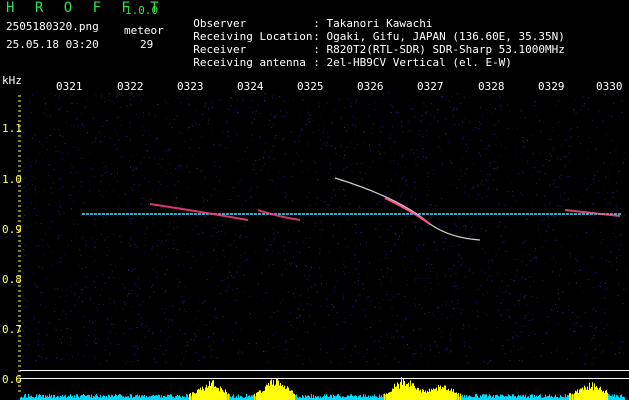 The width and height of the screenshot is (629, 400). What do you see at coordinates (12, 128) in the screenshot?
I see `y-tick-1-1: 1.1` at bounding box center [12, 128].